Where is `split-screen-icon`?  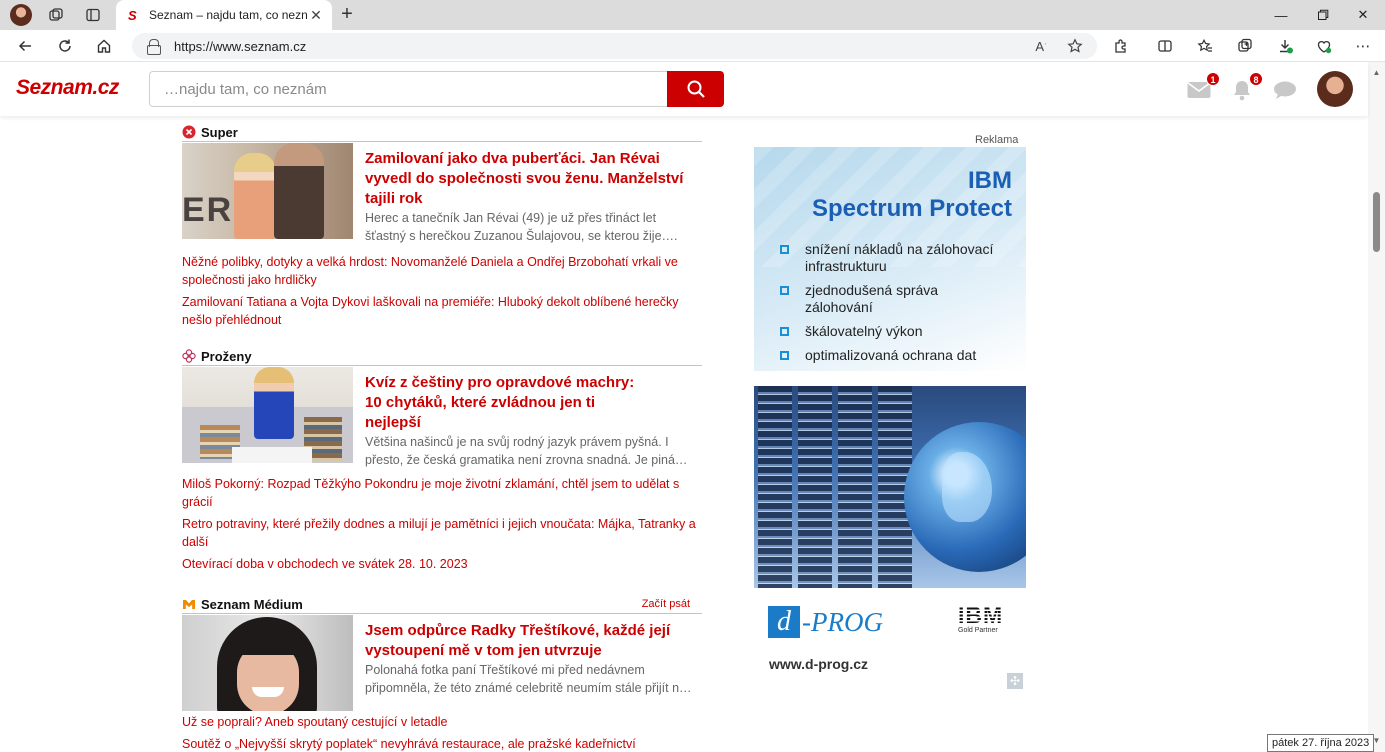 split-screen-icon is located at coordinates (1165, 46).